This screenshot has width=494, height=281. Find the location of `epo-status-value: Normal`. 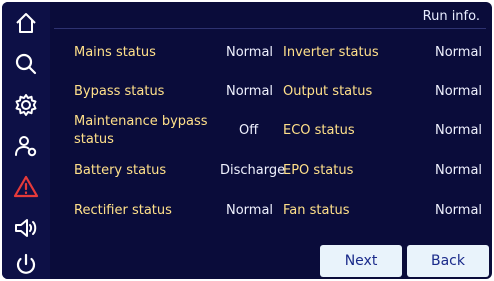

epo-status-value: Normal is located at coordinates (459, 170).